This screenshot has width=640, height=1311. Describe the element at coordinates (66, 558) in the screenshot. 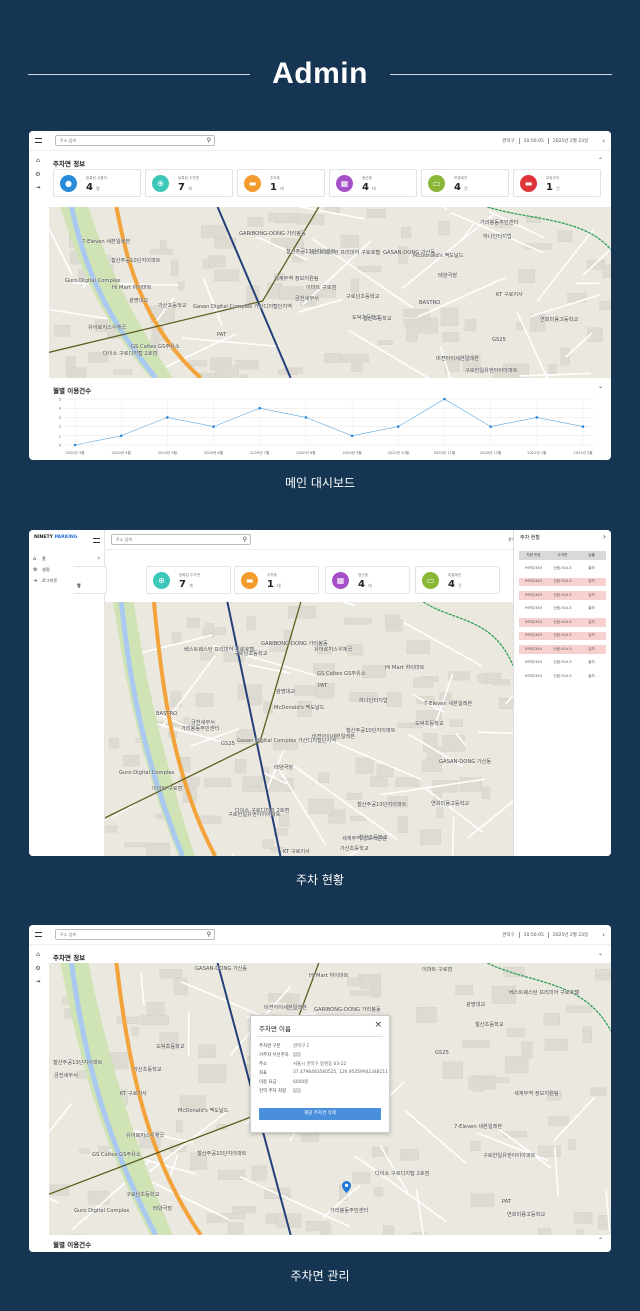

I see `sidebar-item-0: ⌂ 홈 ›` at that location.